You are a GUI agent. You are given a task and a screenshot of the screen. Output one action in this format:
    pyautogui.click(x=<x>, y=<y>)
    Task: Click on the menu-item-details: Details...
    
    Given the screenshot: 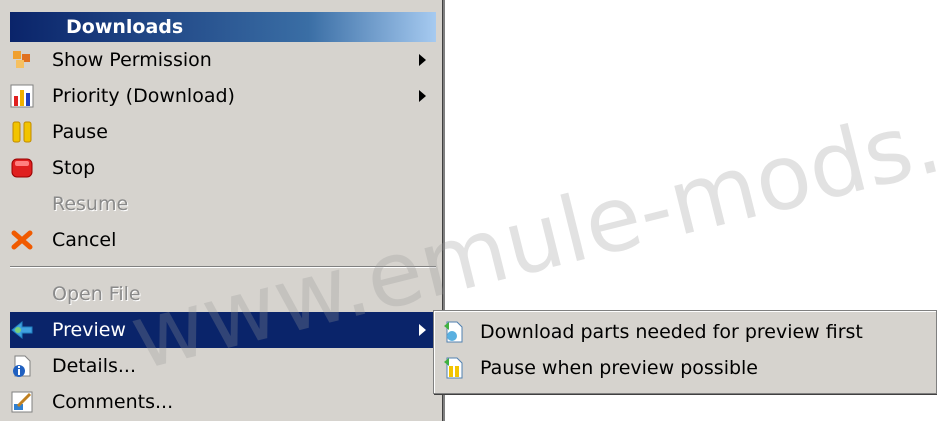 What is the action you would take?
    pyautogui.click(x=223, y=366)
    